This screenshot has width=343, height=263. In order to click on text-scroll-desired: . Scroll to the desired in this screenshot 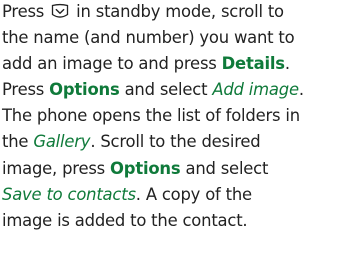, I will do `click(175, 142)`.